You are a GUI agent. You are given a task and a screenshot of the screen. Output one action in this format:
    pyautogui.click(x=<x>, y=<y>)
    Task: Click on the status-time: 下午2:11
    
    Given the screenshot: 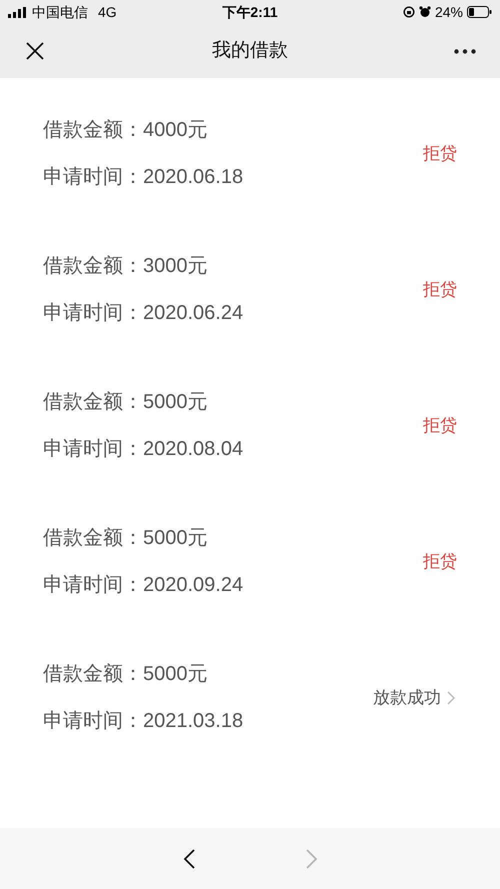 What is the action you would take?
    pyautogui.click(x=250, y=12)
    